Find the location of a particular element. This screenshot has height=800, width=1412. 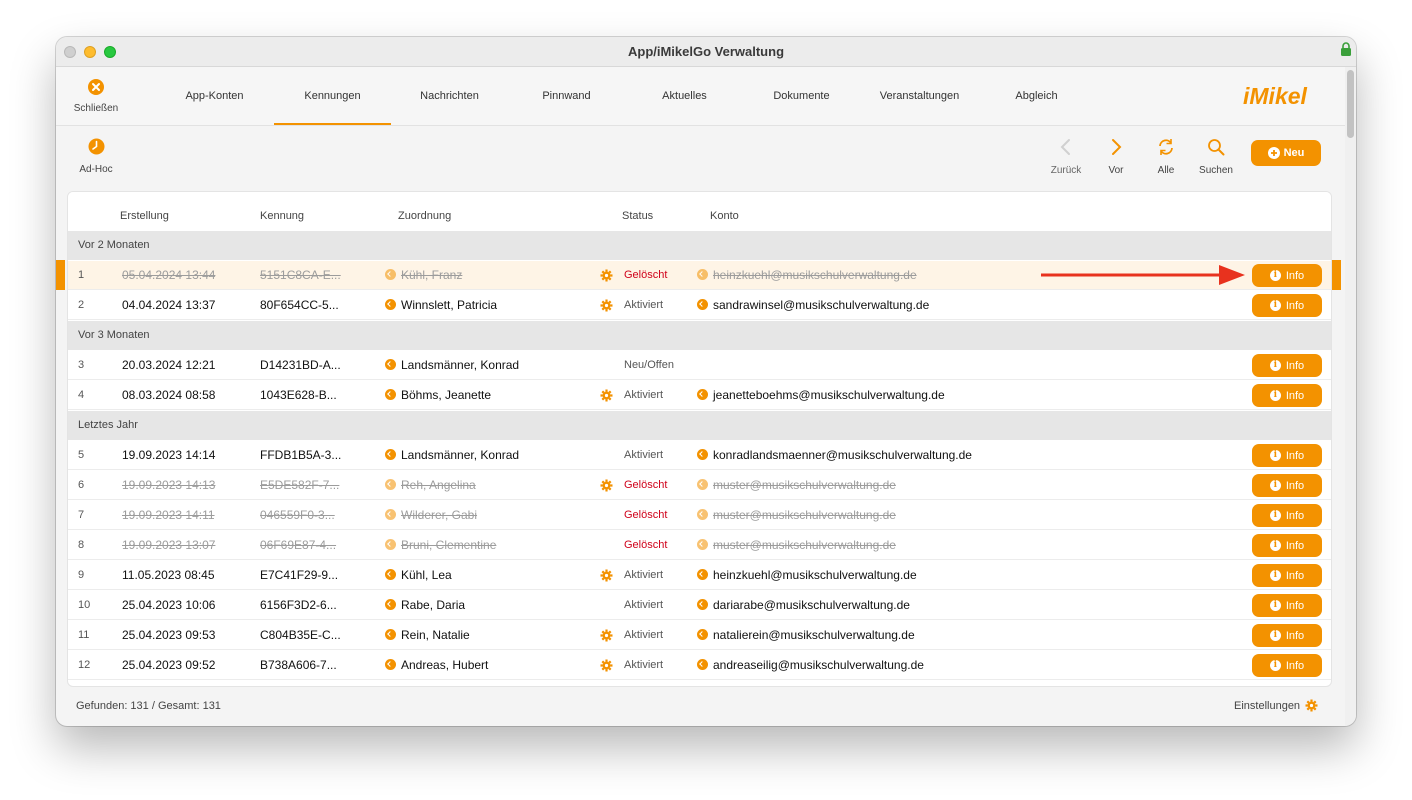

tab-nachrichten: Nachrichten is located at coordinates (449, 96).